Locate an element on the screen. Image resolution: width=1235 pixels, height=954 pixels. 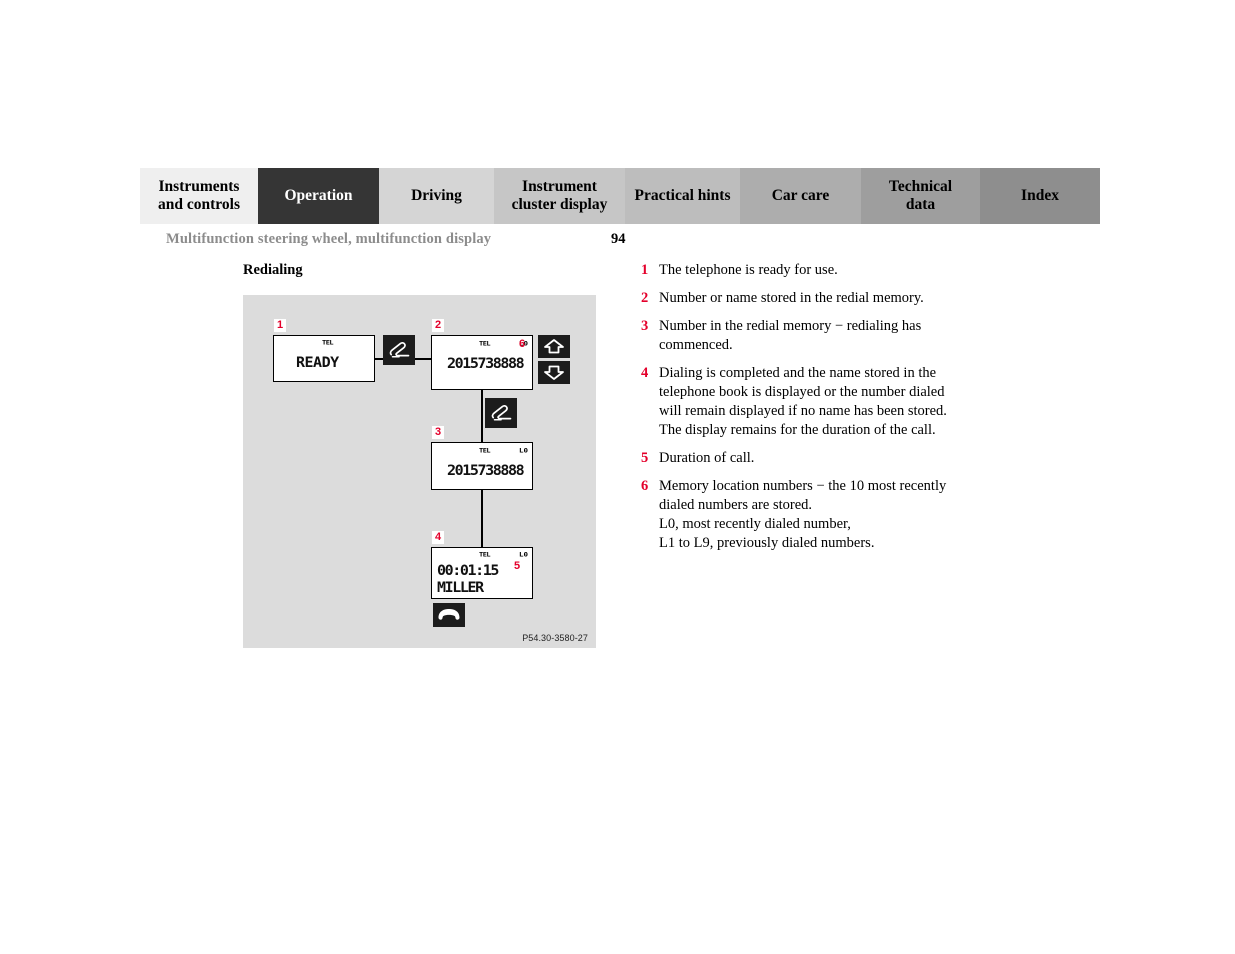
tab-practical-hints: Practical hints is located at coordinates (682, 196).